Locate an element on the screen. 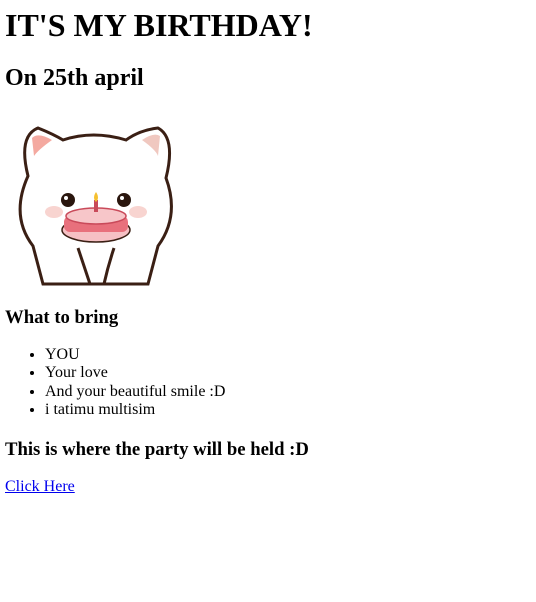 The image size is (536, 602). list-item: YOU is located at coordinates (135, 355).